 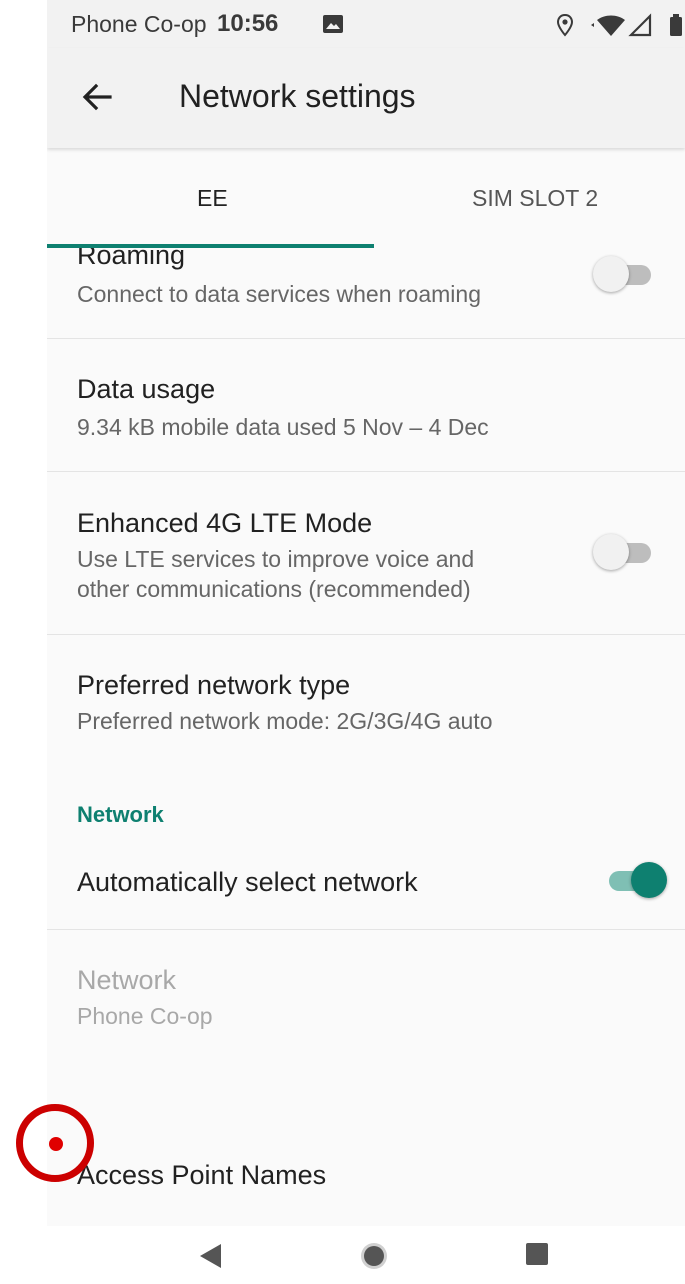 What do you see at coordinates (131, 259) in the screenshot?
I see `roaming-title: Roaming` at bounding box center [131, 259].